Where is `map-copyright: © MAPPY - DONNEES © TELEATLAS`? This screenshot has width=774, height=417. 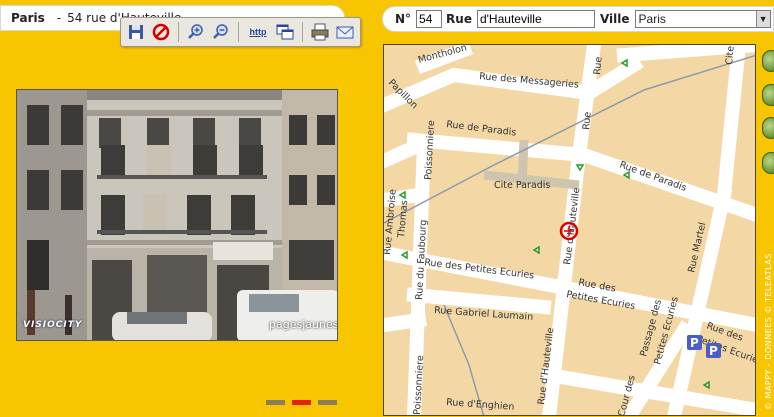
map-copyright: © MAPPY - DONNEES © TELEATLAS is located at coordinates (768, 325).